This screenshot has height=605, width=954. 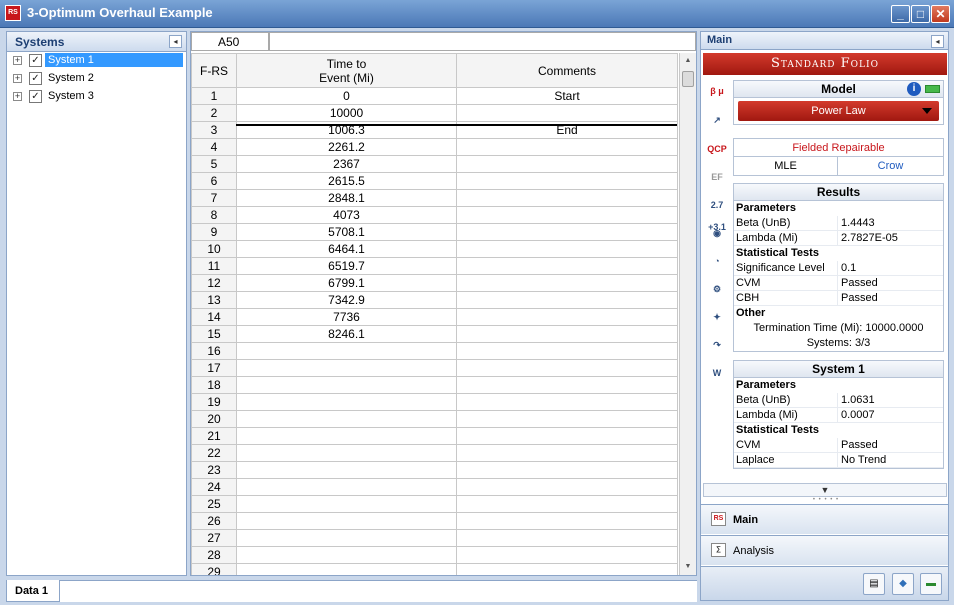 I want to click on row-number: 14, so click(x=214, y=317).